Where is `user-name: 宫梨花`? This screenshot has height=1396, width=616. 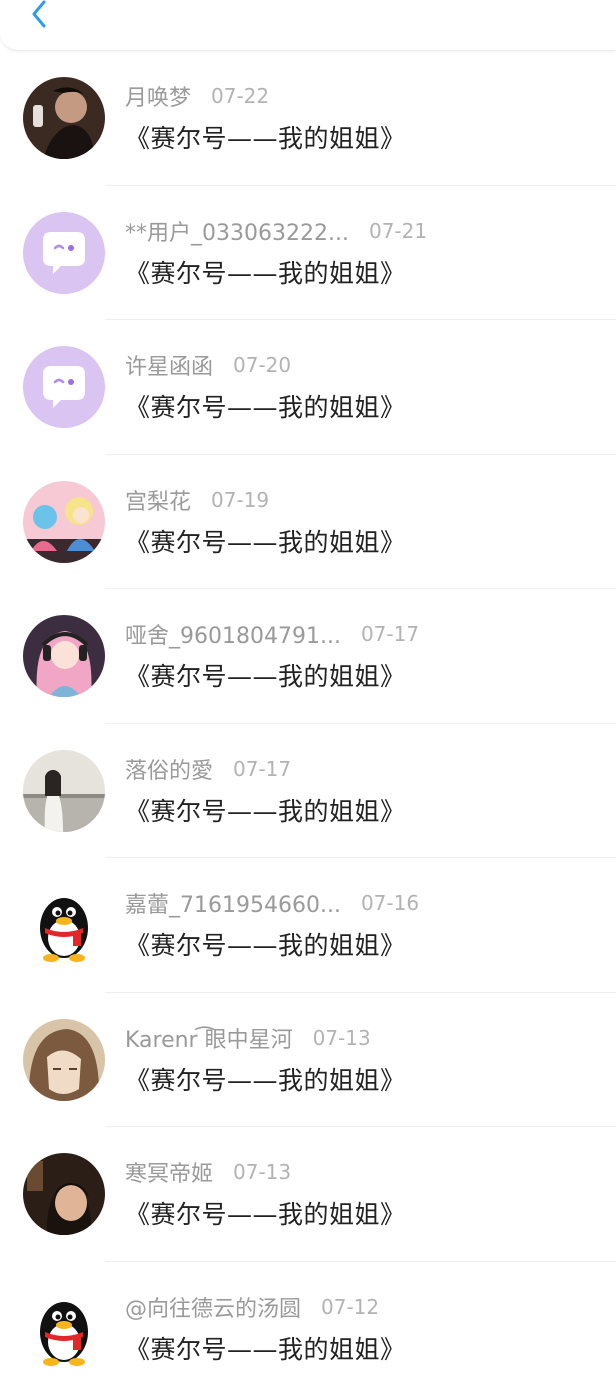 user-name: 宫梨花 is located at coordinates (158, 500).